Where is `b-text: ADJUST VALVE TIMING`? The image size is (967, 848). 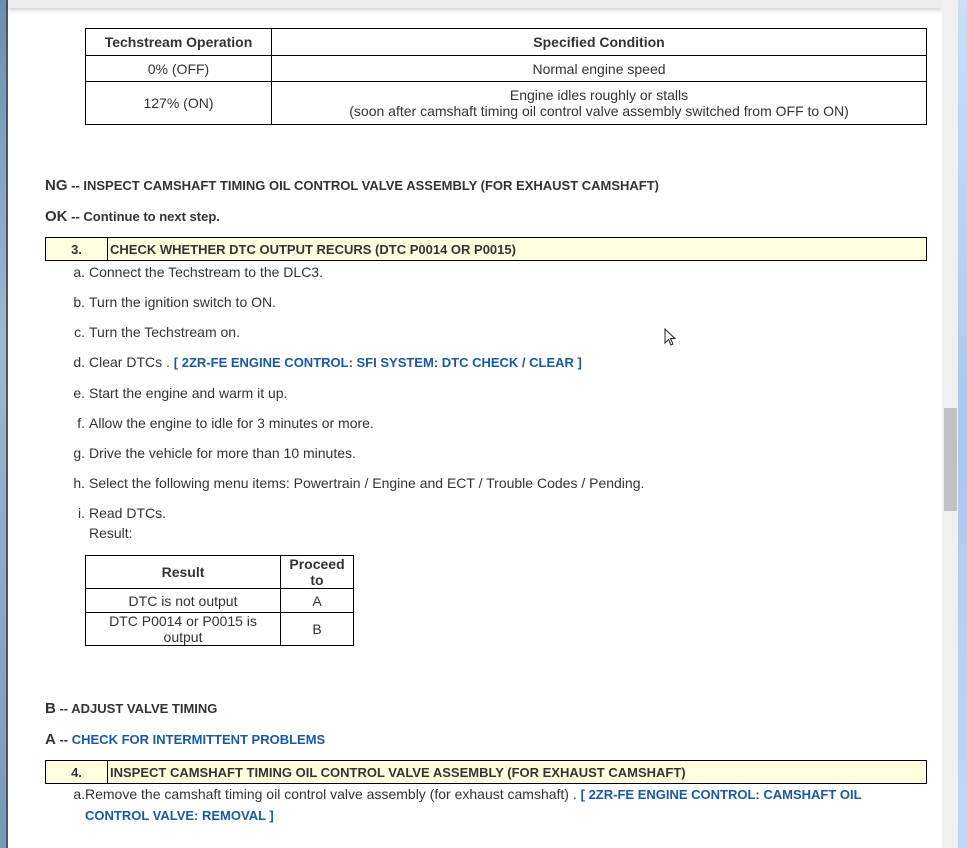 b-text: ADJUST VALVE TIMING is located at coordinates (144, 708).